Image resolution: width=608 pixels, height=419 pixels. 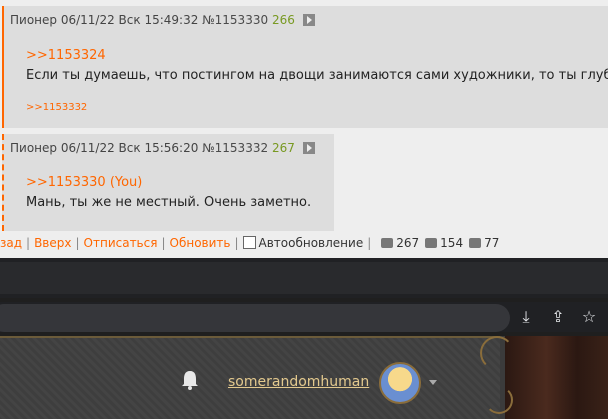 I want to click on autoupdate-label: Автообновление, so click(x=311, y=243).